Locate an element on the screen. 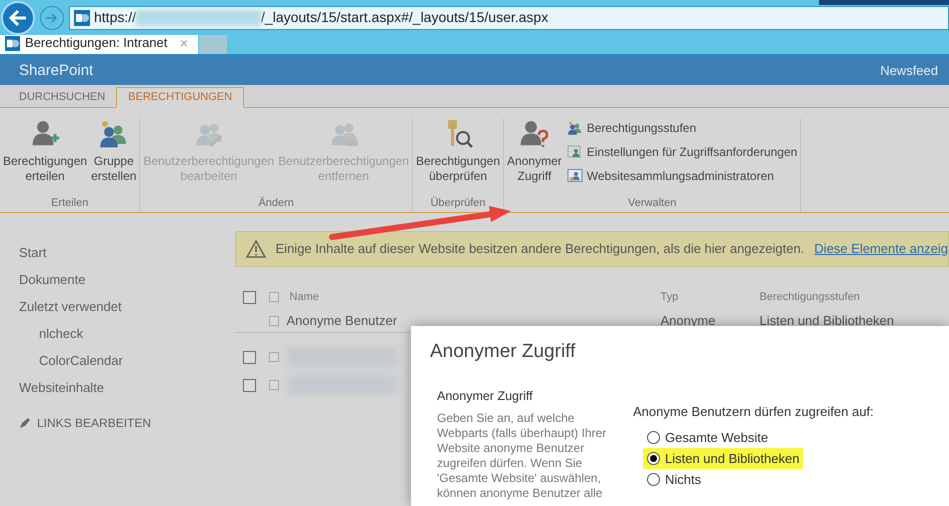  people-icon is located at coordinates (574, 128).